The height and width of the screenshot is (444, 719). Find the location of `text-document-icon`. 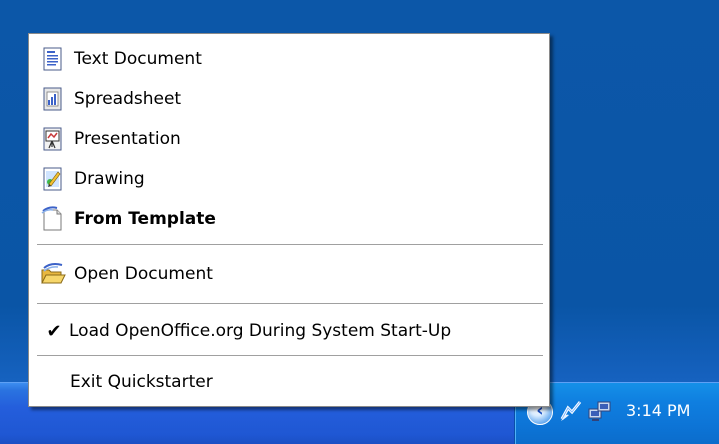

text-document-icon is located at coordinates (53, 59).